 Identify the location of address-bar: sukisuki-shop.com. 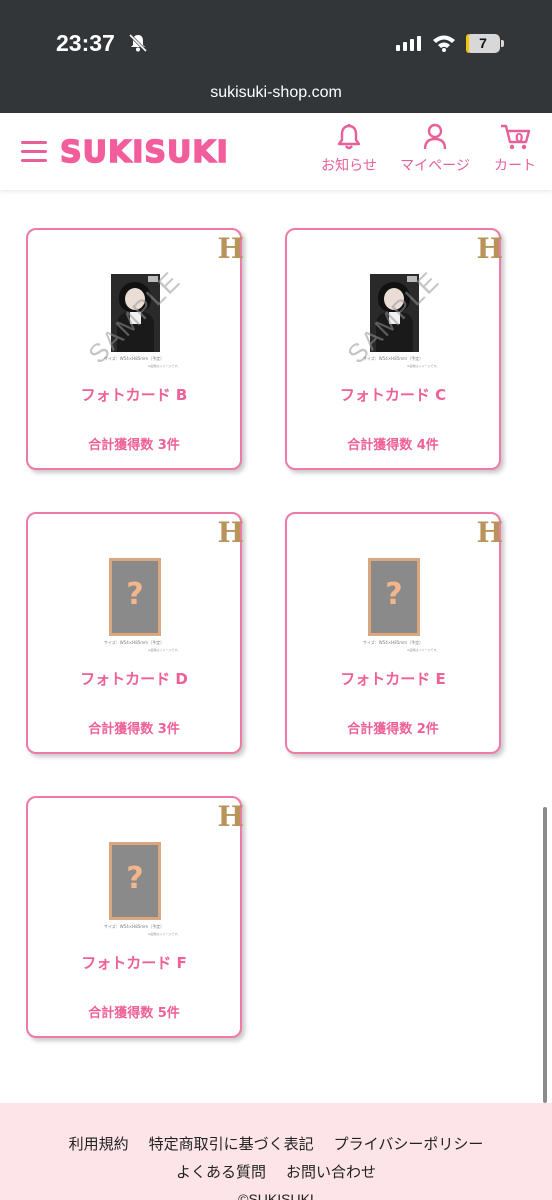
(276, 94).